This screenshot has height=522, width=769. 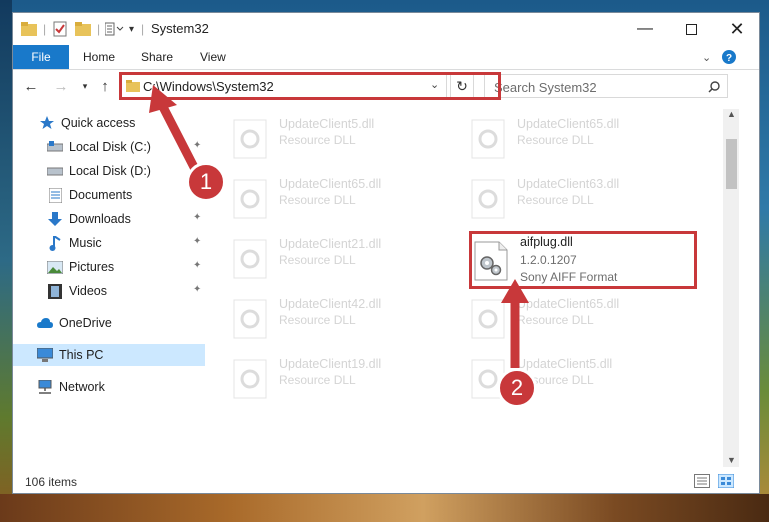 What do you see at coordinates (206, 182) in the screenshot?
I see `step-1-badge: 1` at bounding box center [206, 182].